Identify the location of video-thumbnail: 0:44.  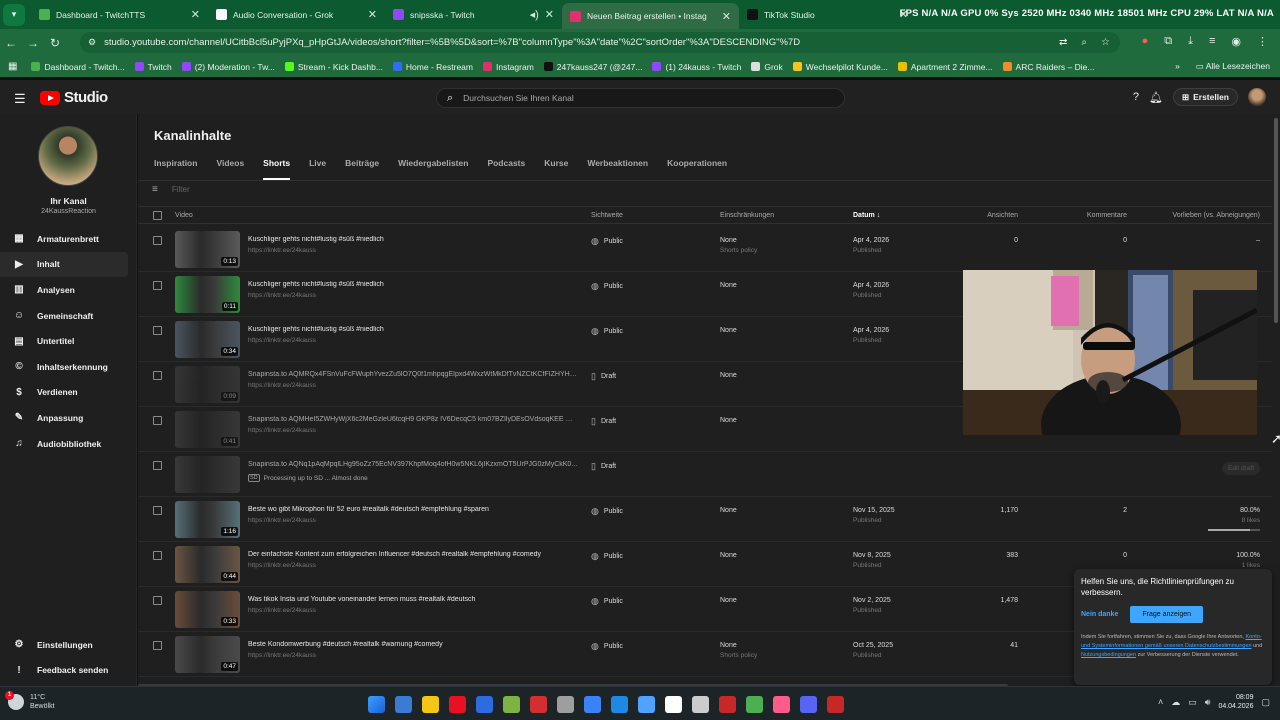
(207, 564).